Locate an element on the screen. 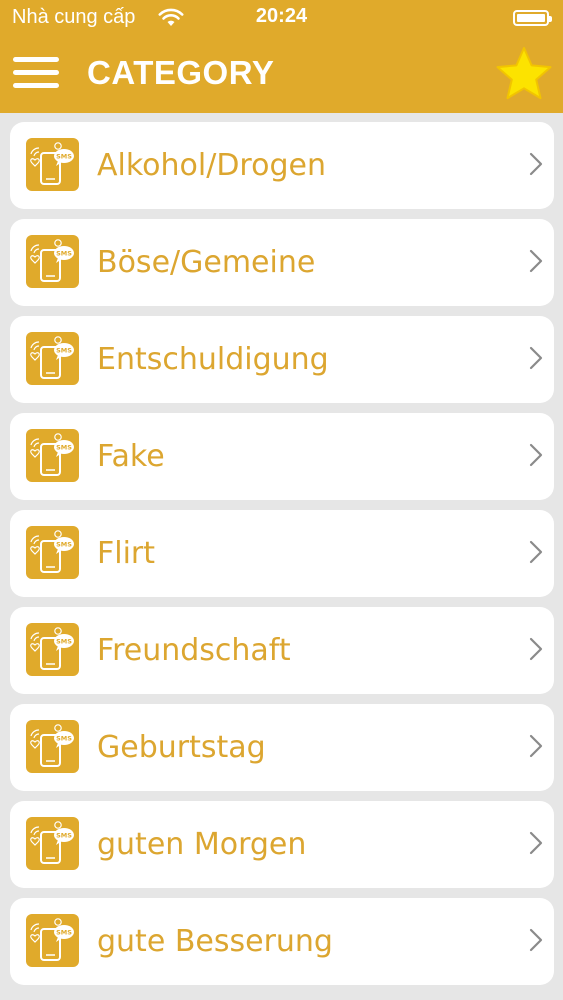 This screenshot has height=1000, width=563. category-row: SMS gute Besserung is located at coordinates (282, 941).